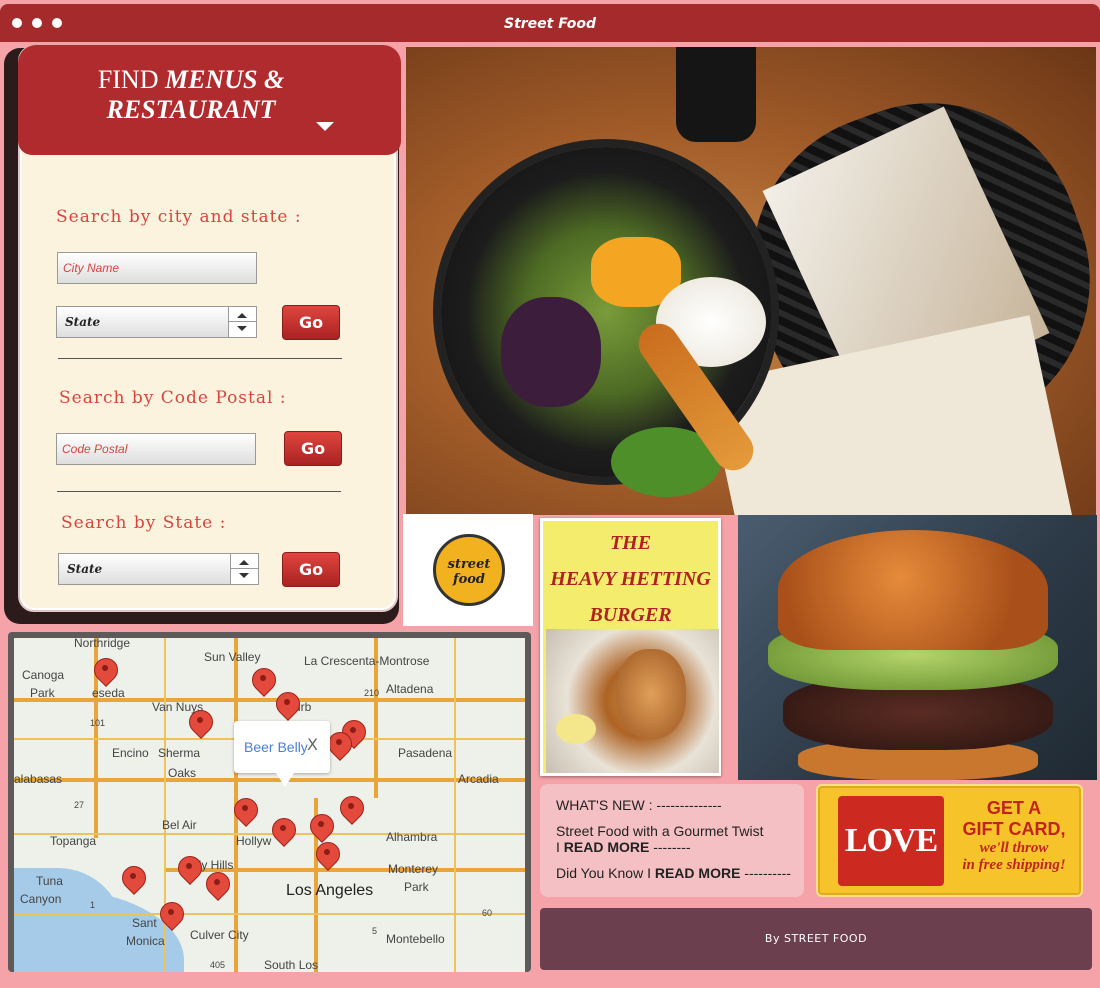 This screenshot has width=1100, height=988. I want to click on search-panel-header: FIND MENUS & RESTAURANT, so click(209, 100).